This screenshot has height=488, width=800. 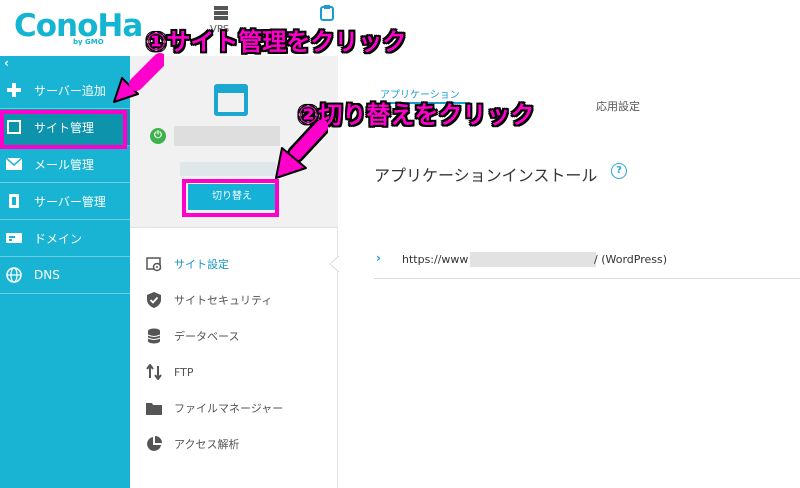 What do you see at coordinates (154, 264) in the screenshot?
I see `settings-icon` at bounding box center [154, 264].